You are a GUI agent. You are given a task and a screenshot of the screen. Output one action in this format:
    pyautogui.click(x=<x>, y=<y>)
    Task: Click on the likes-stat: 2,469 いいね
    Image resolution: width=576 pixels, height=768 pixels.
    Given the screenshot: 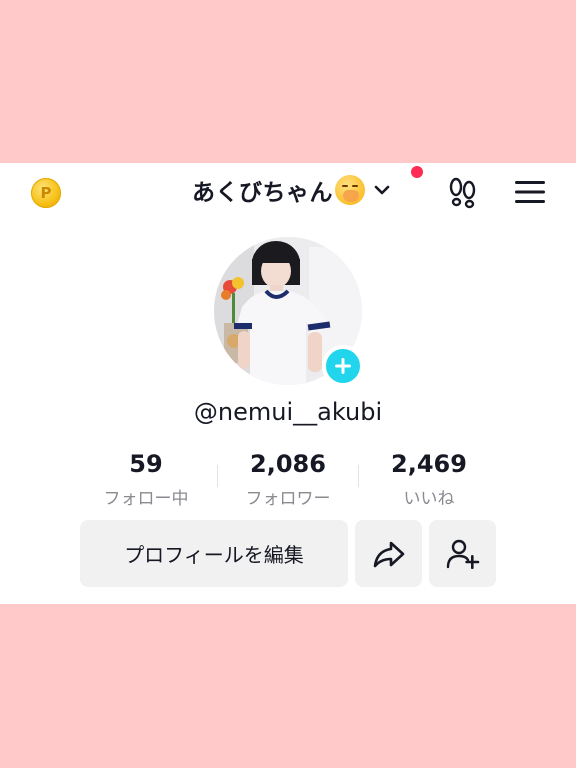 What is the action you would take?
    pyautogui.click(x=429, y=479)
    